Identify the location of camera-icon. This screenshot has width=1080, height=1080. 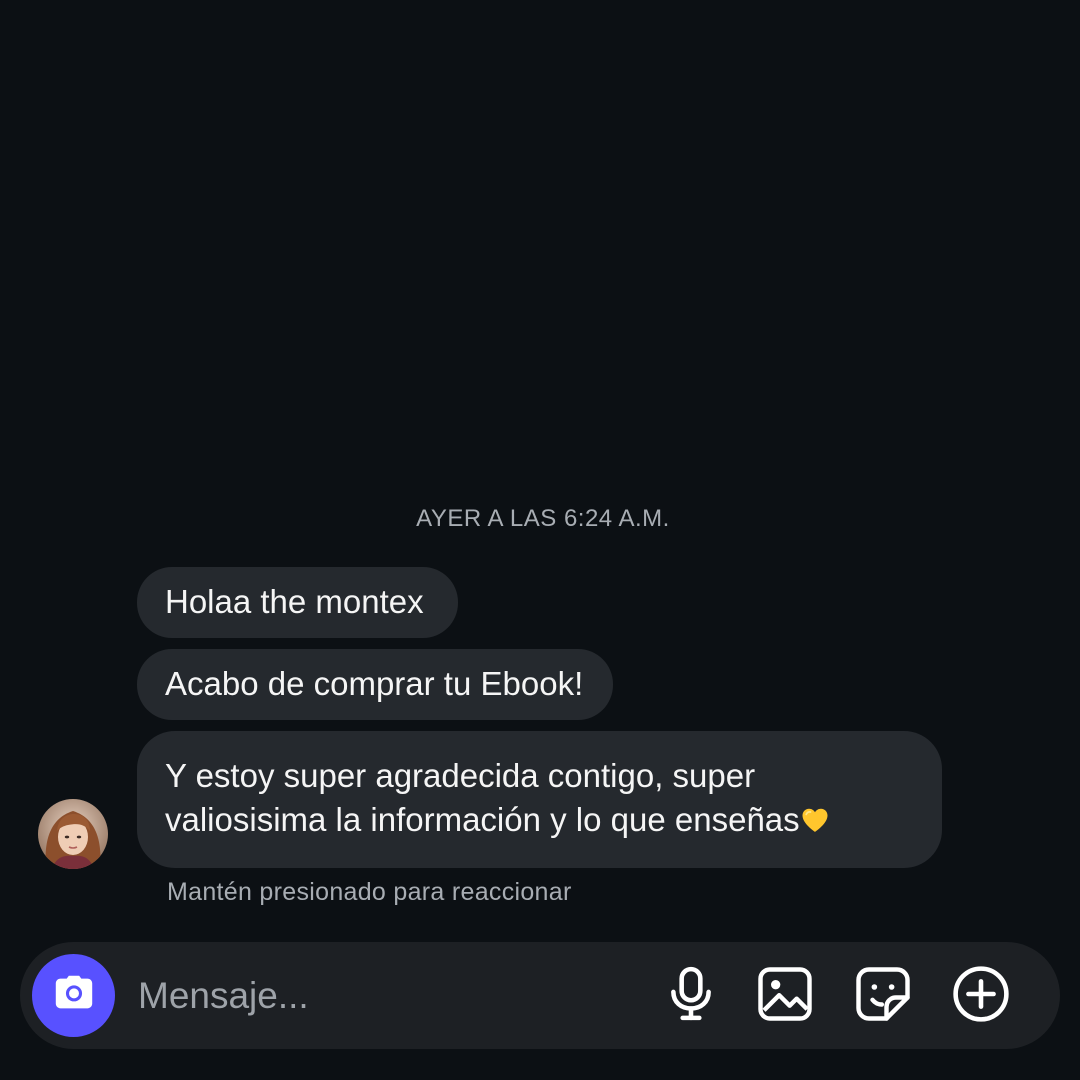
(74, 995).